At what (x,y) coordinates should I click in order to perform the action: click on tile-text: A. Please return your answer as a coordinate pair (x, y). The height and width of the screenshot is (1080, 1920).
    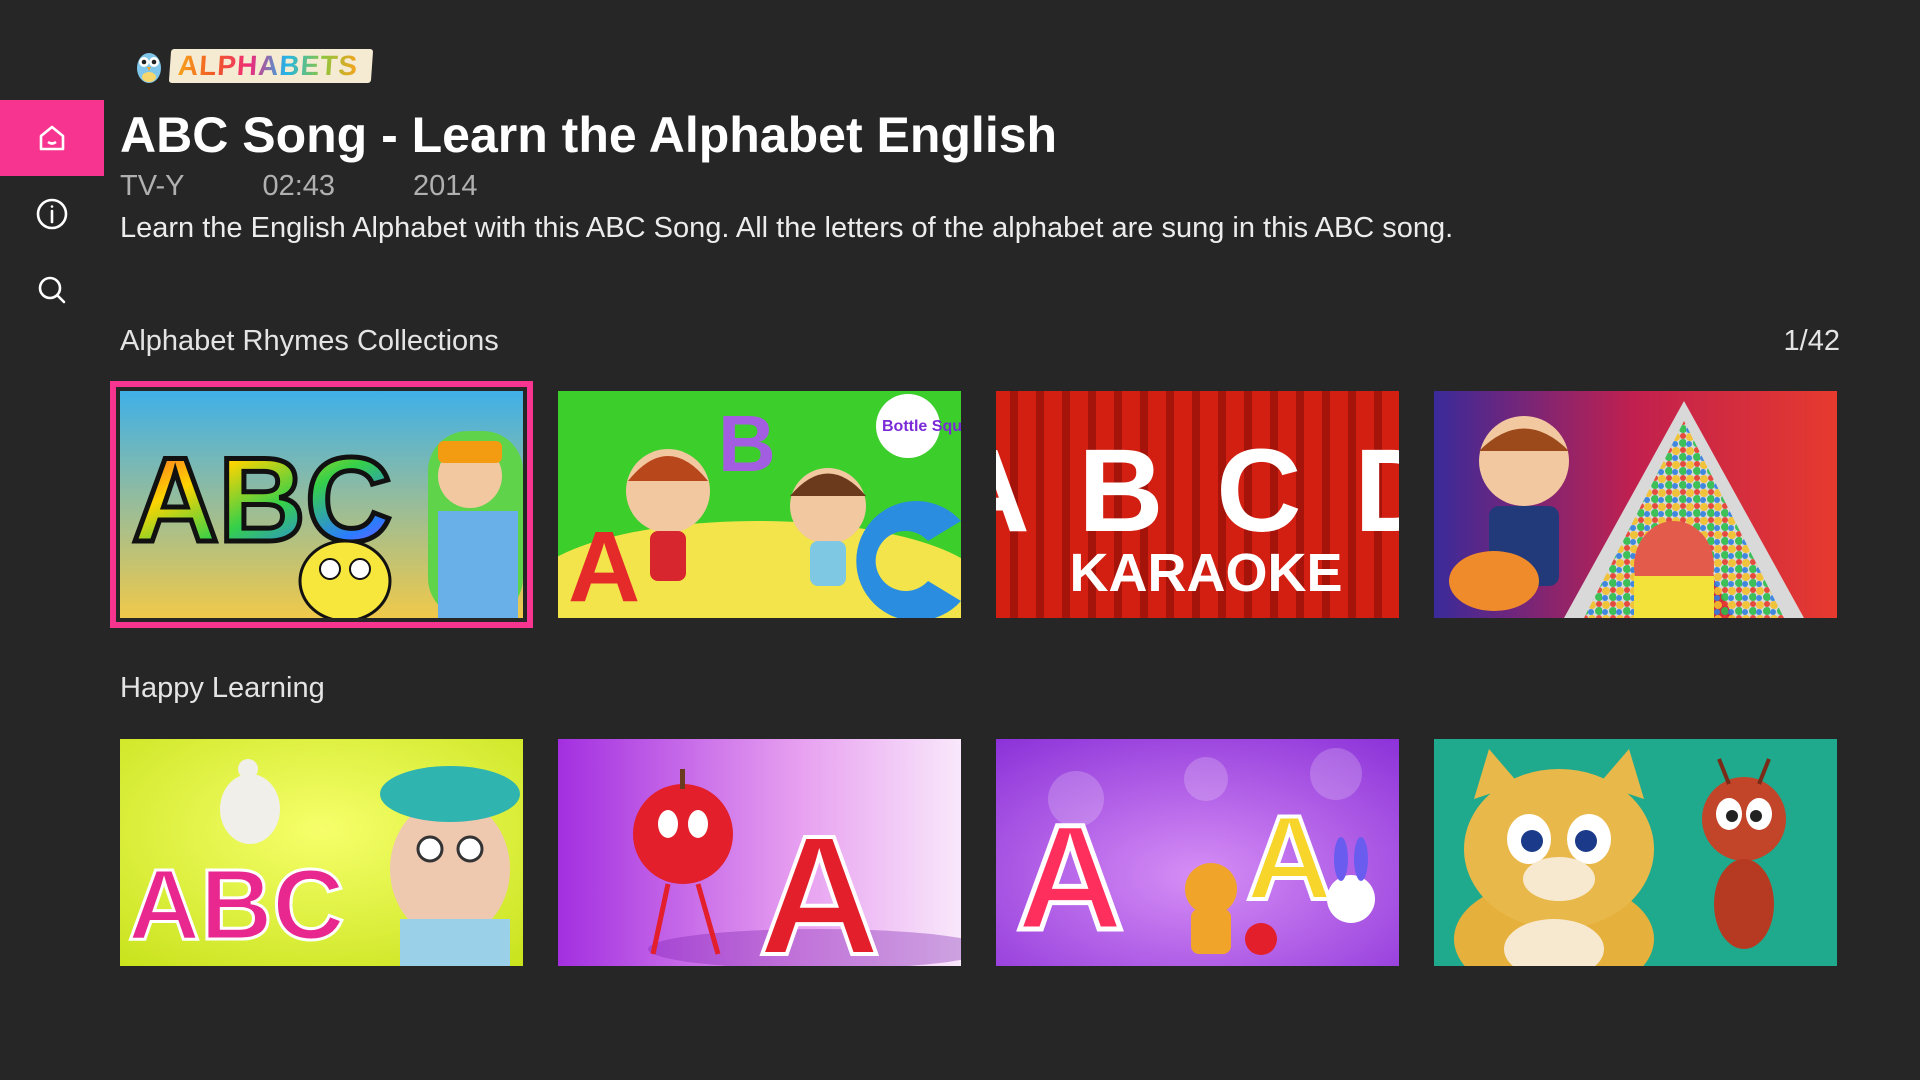
    Looking at the image, I should click on (819, 883).